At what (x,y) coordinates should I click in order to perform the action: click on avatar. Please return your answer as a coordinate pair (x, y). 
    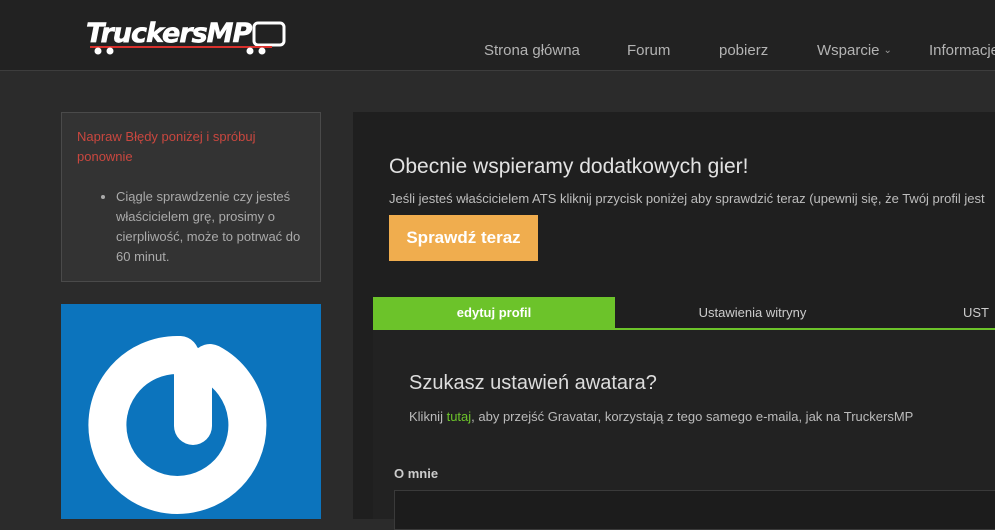
    Looking at the image, I should click on (191, 411).